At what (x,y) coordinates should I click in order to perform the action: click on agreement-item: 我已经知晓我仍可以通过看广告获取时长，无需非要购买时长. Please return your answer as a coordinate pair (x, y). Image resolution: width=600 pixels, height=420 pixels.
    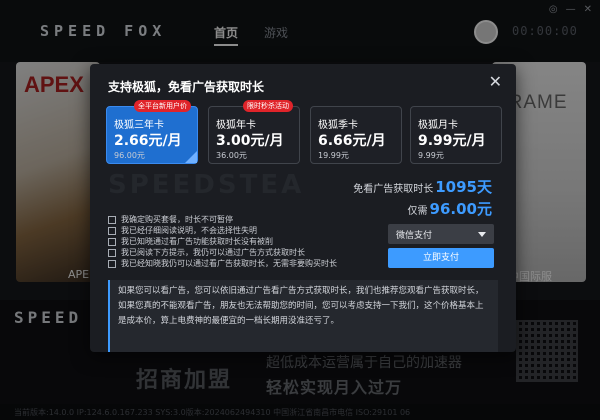
    Looking at the image, I should click on (222, 263).